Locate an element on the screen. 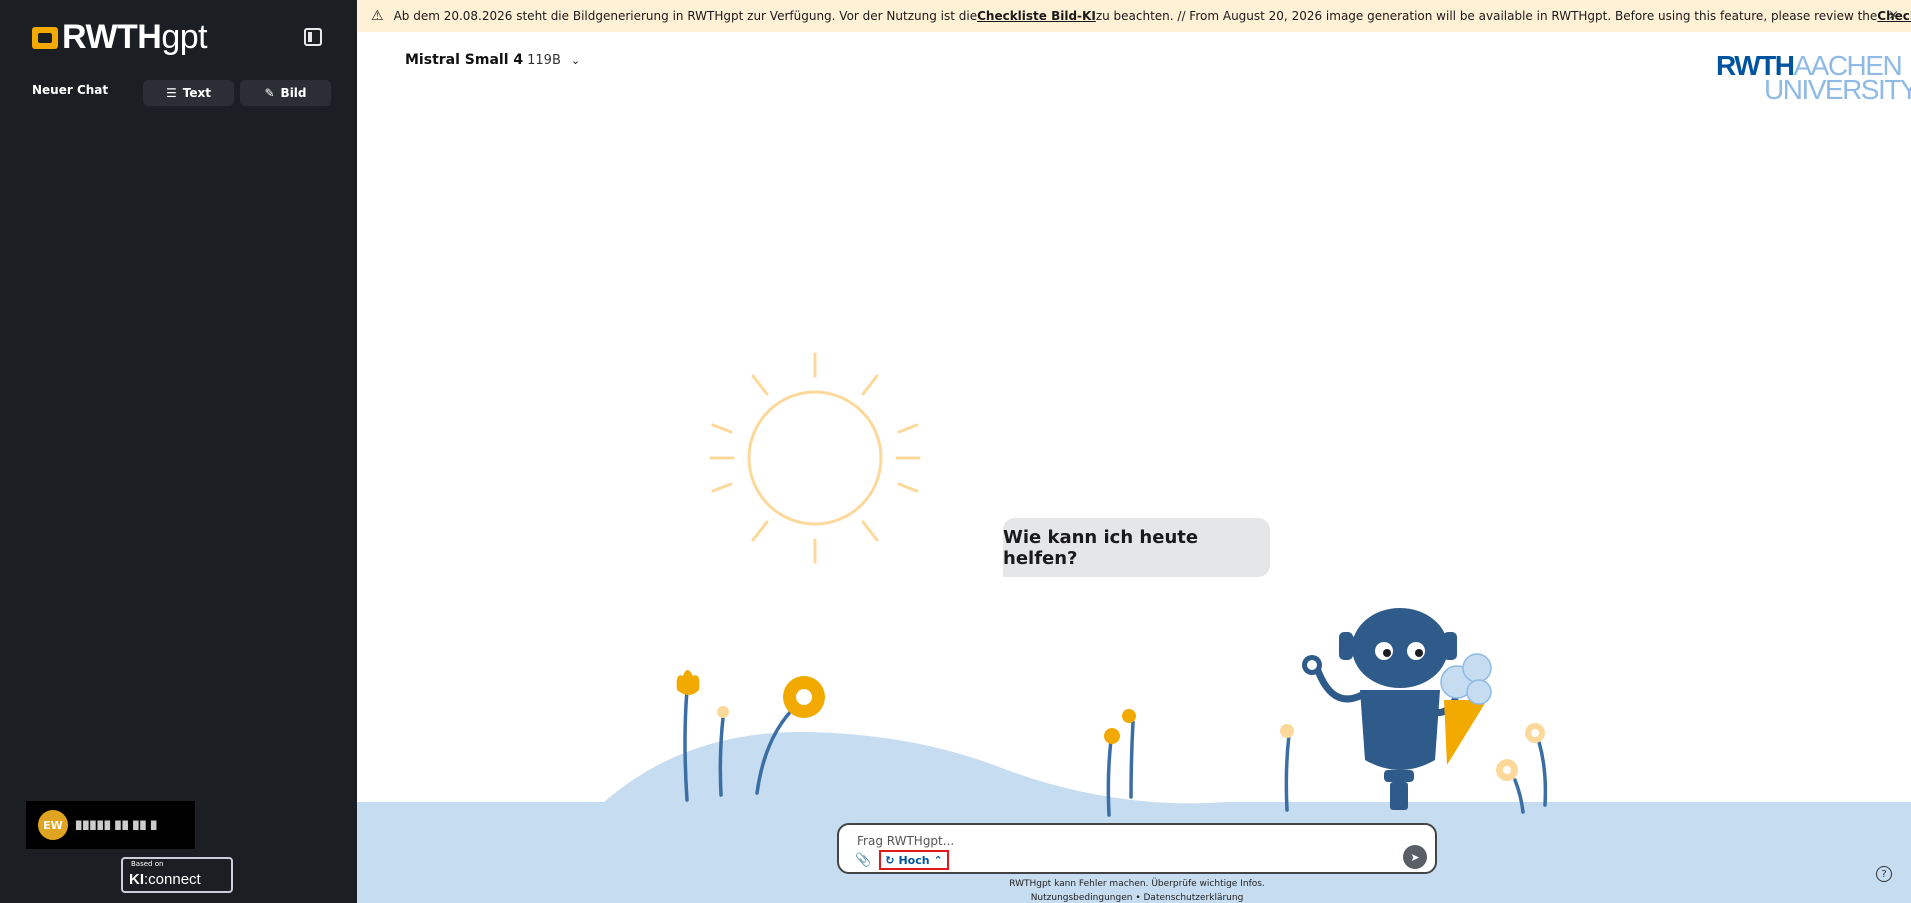 The image size is (1911, 903). greeting-bubble: Wie kann ich heute helfen? is located at coordinates (1136, 547).